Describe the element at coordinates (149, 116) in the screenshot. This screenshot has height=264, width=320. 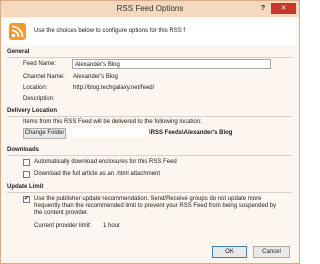
I see `delivery-divider` at that location.